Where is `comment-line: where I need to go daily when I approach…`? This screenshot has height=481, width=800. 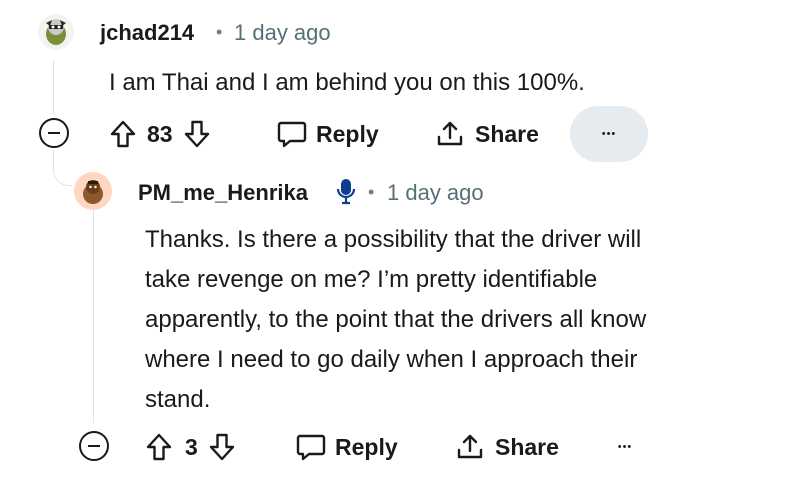 comment-line: where I need to go daily when I approach… is located at coordinates (391, 359).